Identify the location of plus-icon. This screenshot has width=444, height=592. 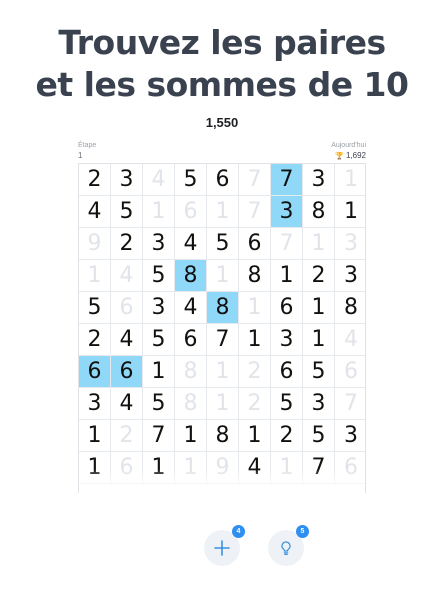
(222, 548).